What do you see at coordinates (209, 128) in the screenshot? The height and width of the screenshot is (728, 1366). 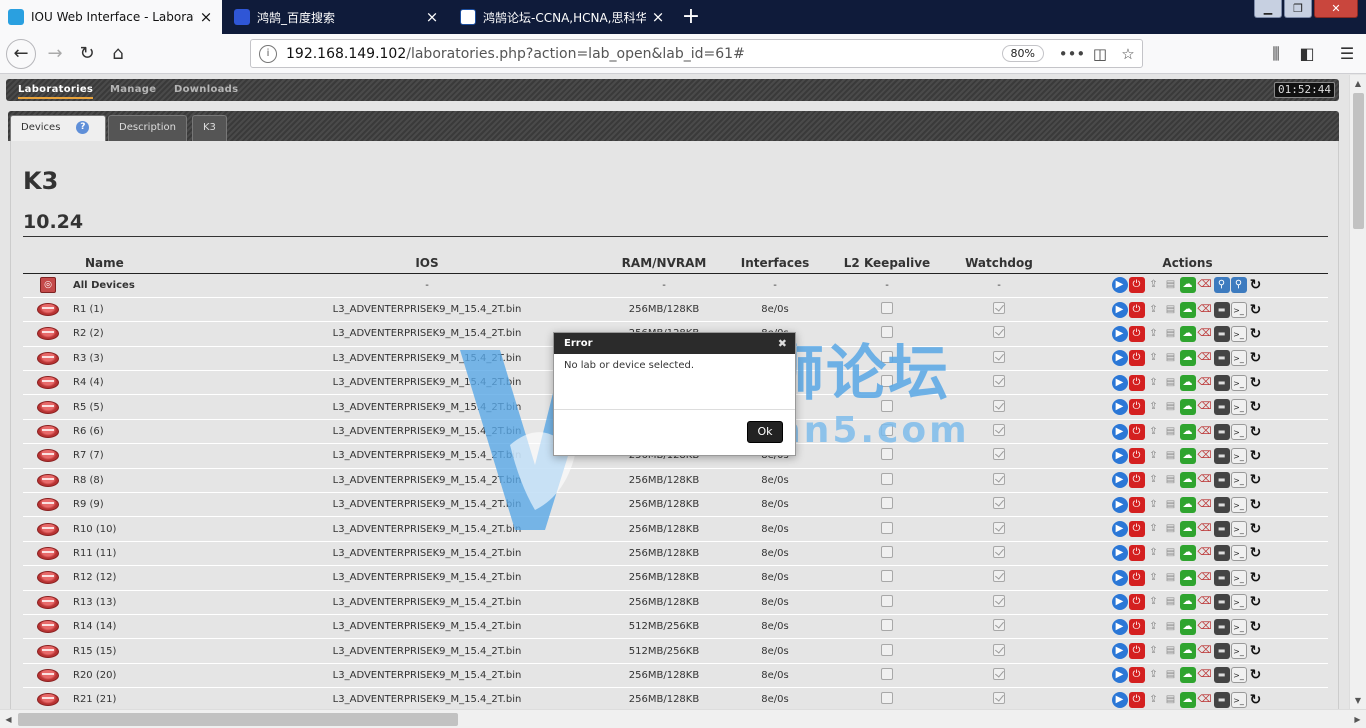 I see `tab-k3: K3` at bounding box center [209, 128].